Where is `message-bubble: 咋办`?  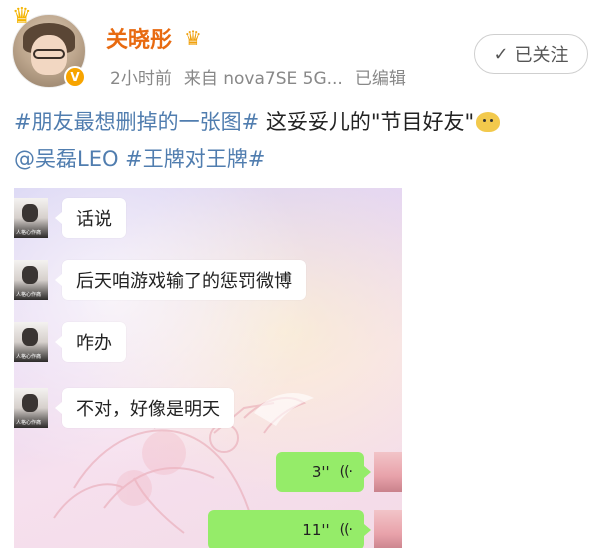 message-bubble: 咋办 is located at coordinates (90, 342).